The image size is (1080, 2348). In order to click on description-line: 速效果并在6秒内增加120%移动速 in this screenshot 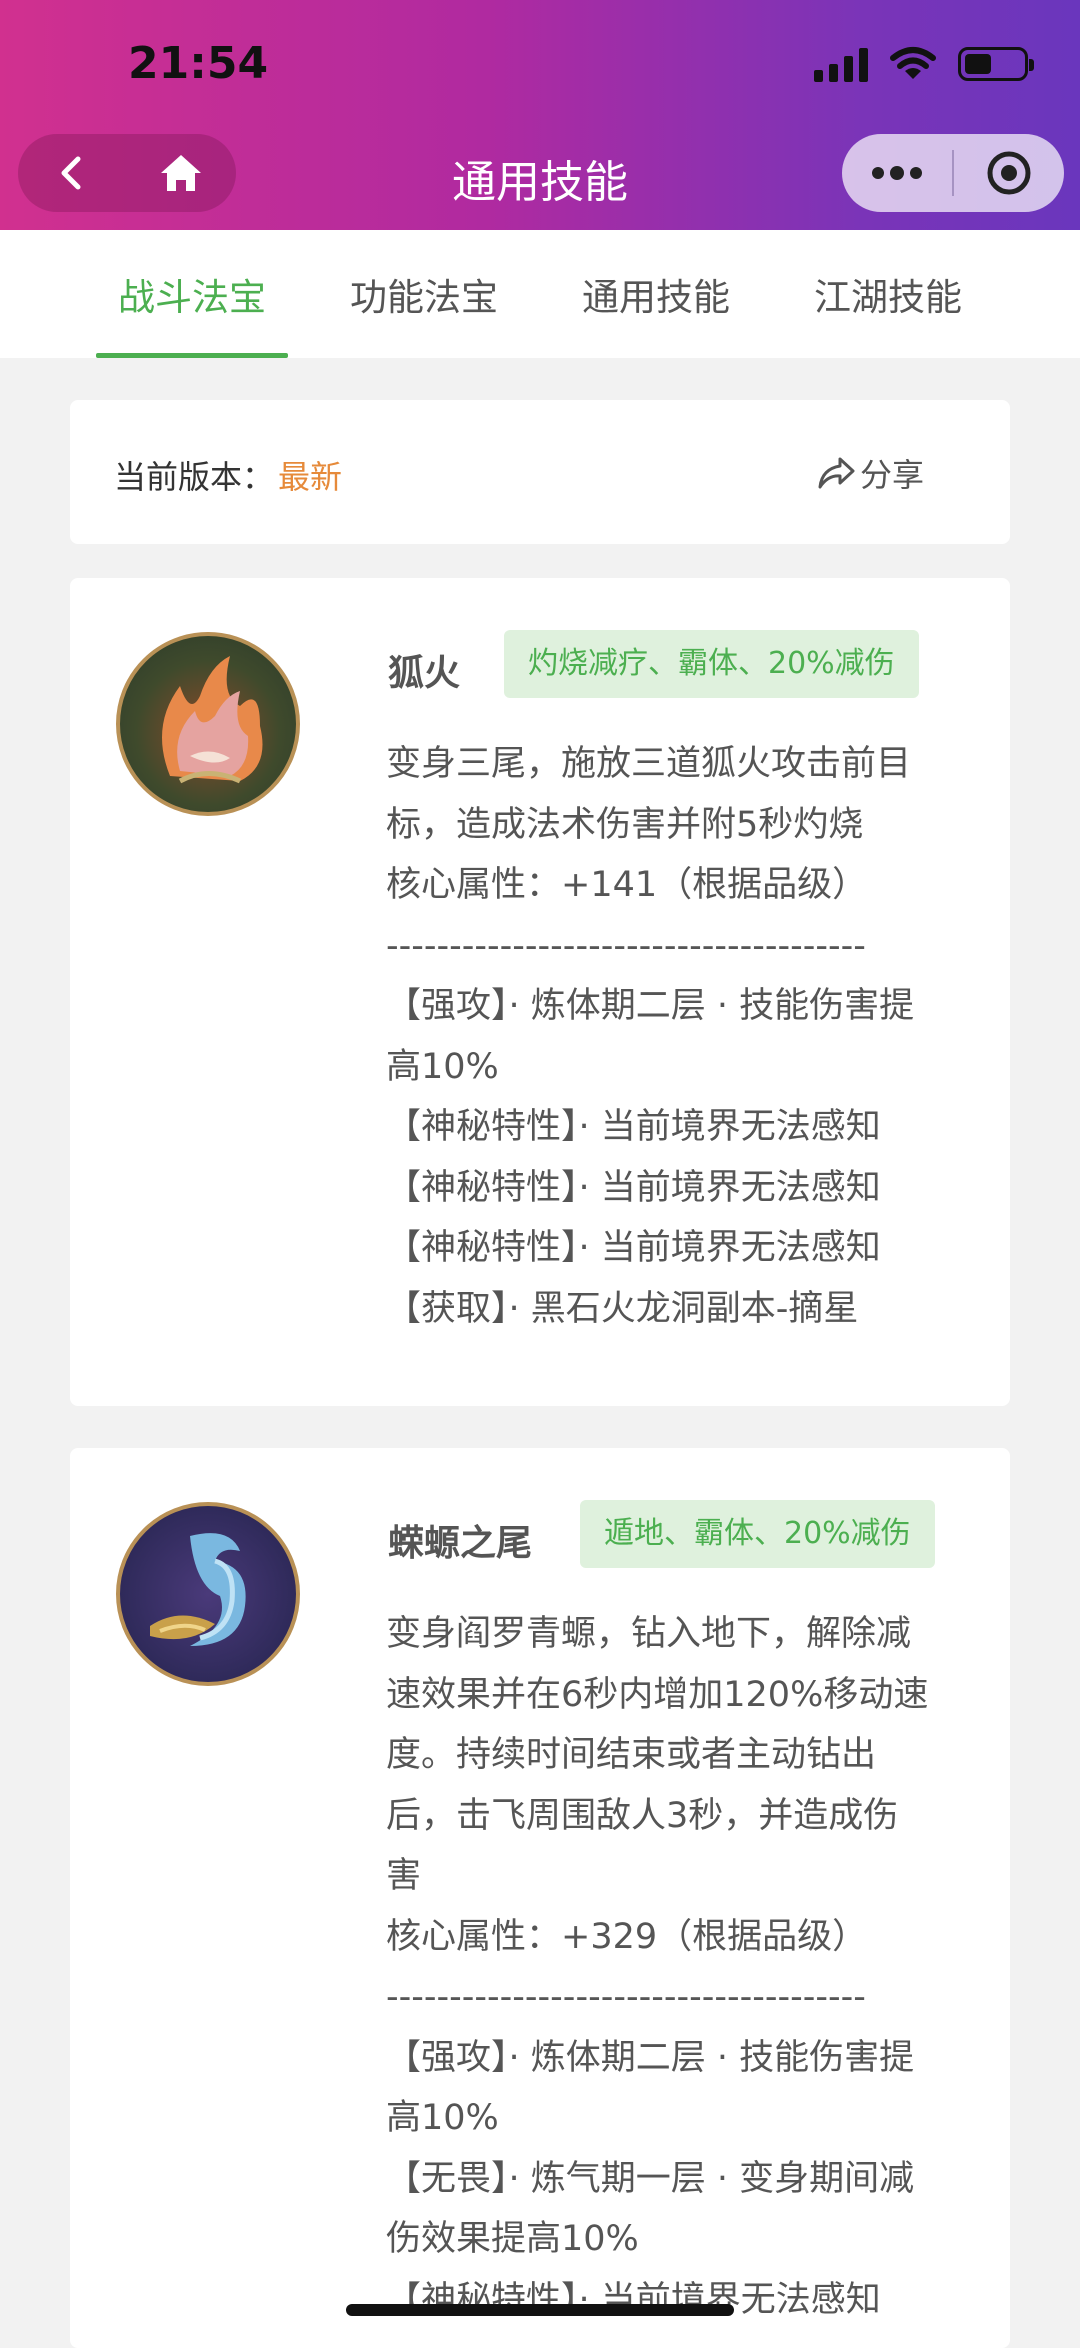, I will do `click(657, 1694)`.